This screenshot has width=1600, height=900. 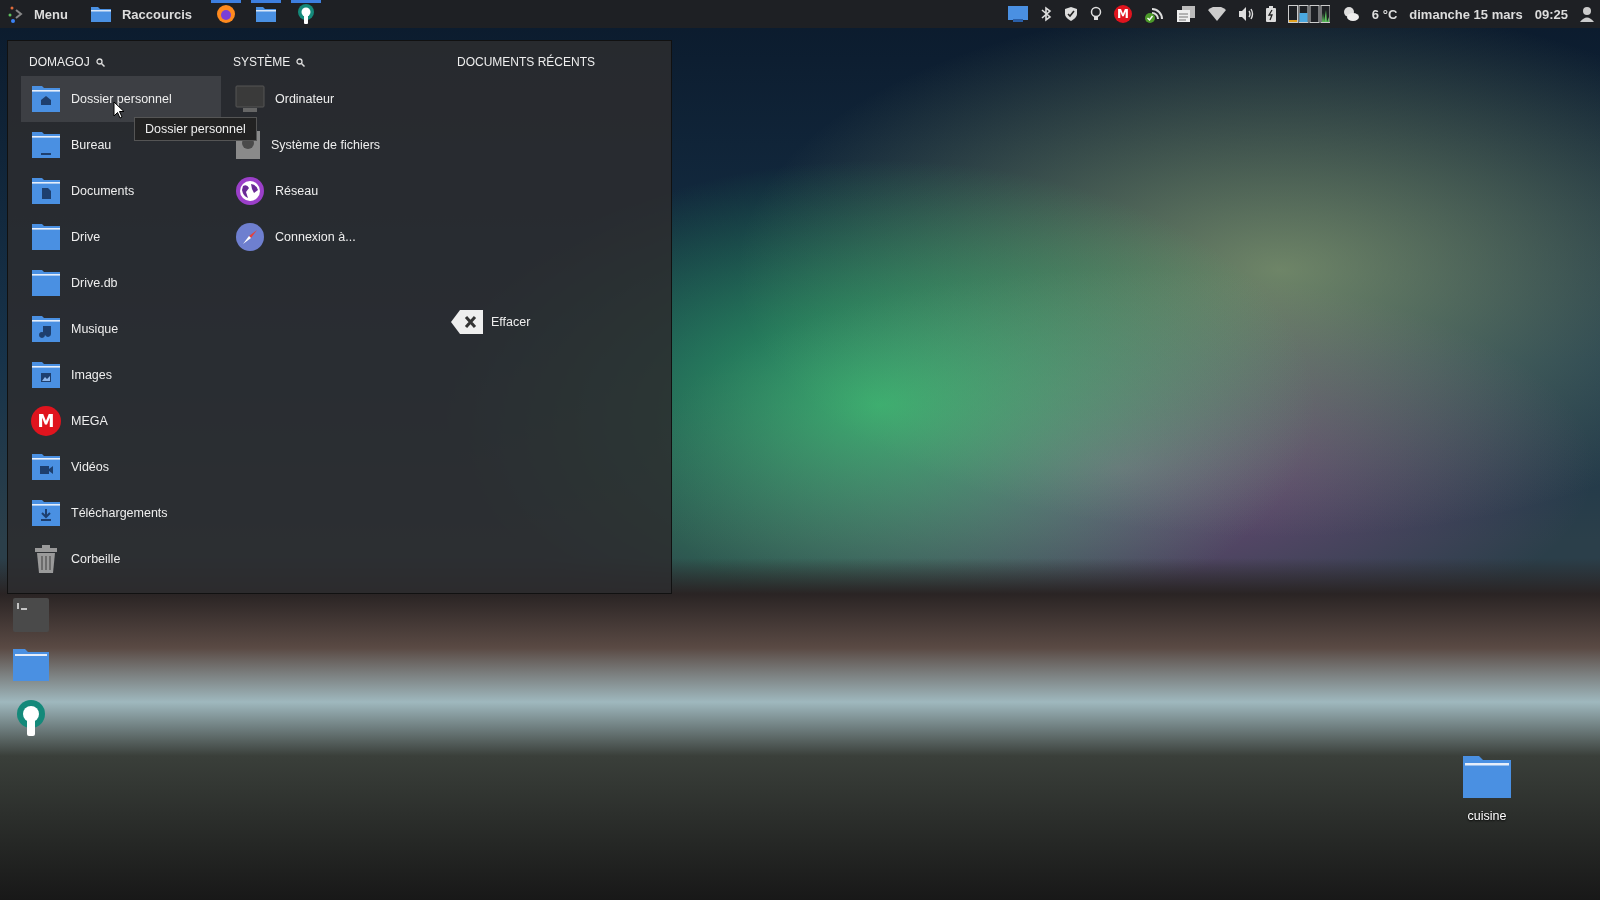 What do you see at coordinates (65, 237) in the screenshot?
I see `menu-item: Drive` at bounding box center [65, 237].